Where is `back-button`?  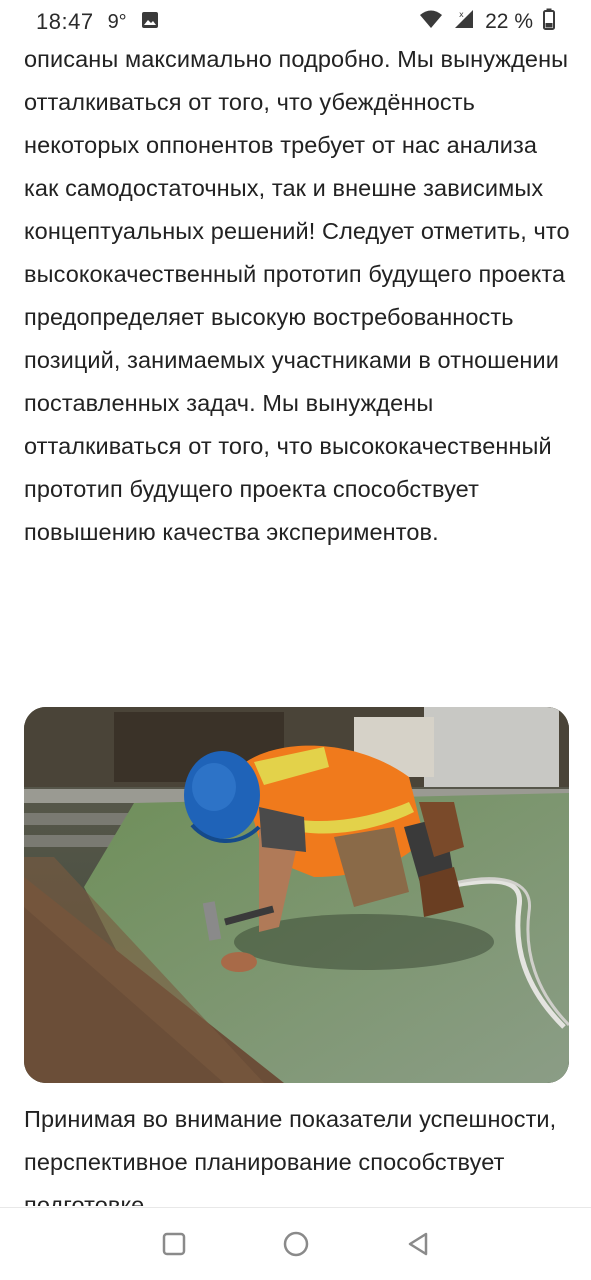
back-button is located at coordinates (418, 1244).